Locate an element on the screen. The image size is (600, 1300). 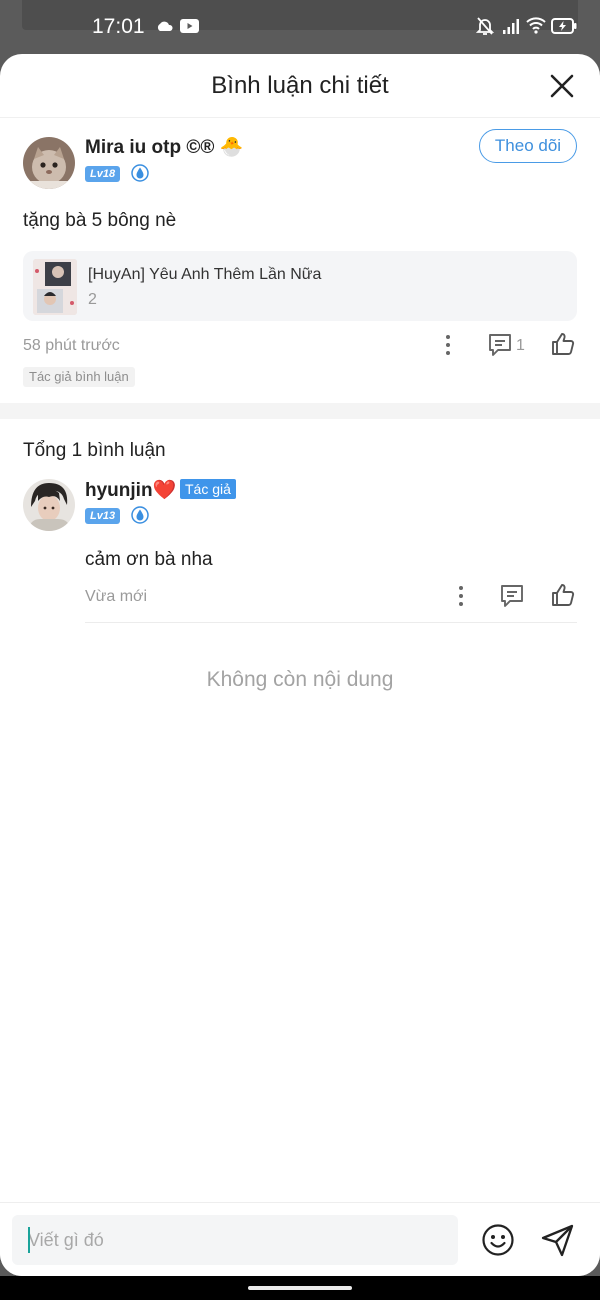
home-gesture-handle is located at coordinates (300, 1288).